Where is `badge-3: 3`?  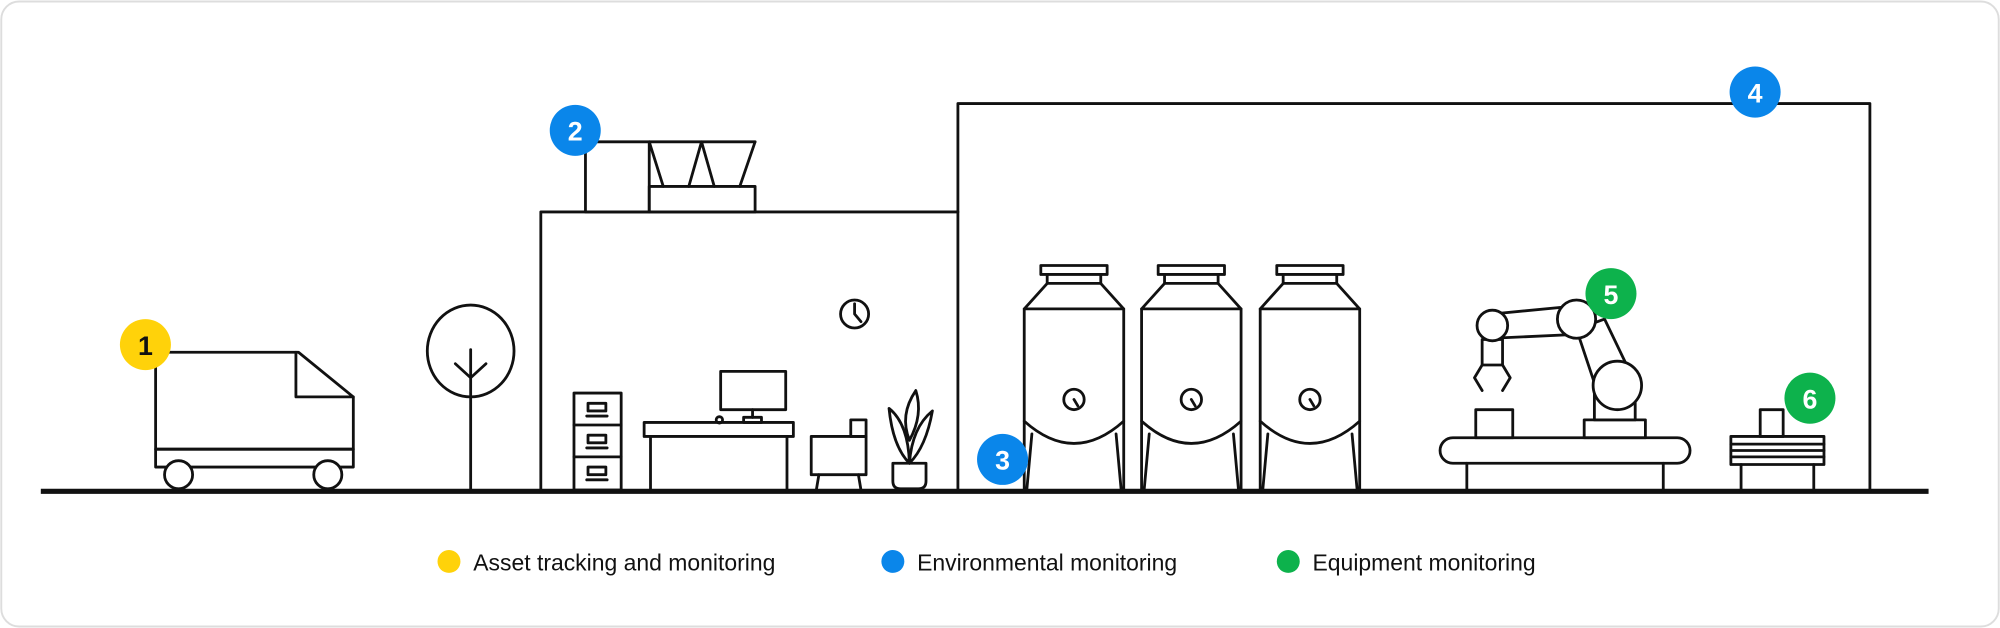 badge-3: 3 is located at coordinates (1003, 459).